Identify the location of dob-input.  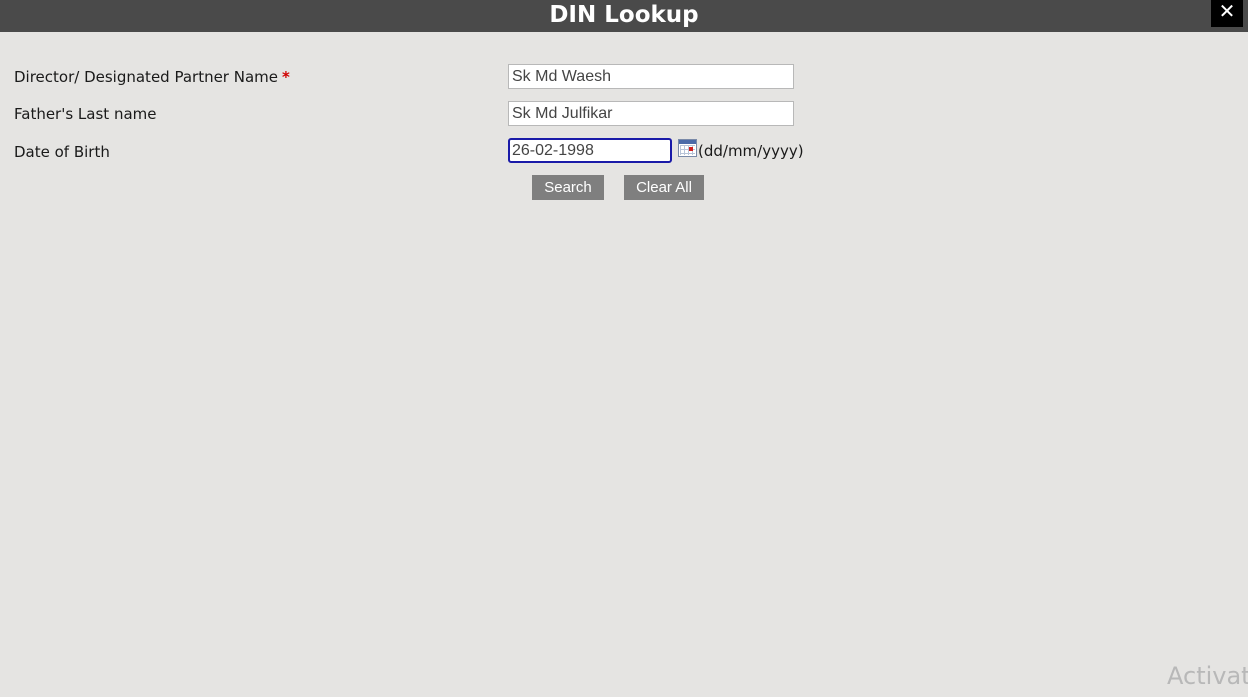
(590, 150).